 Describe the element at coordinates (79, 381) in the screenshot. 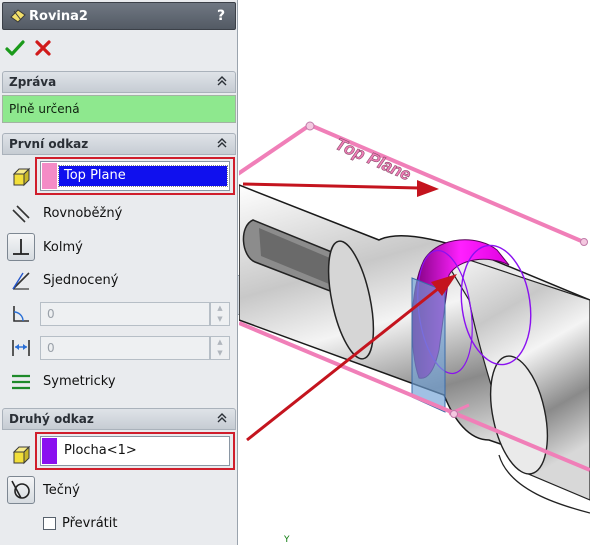

I see `symmetric-label: Symetricky` at that location.